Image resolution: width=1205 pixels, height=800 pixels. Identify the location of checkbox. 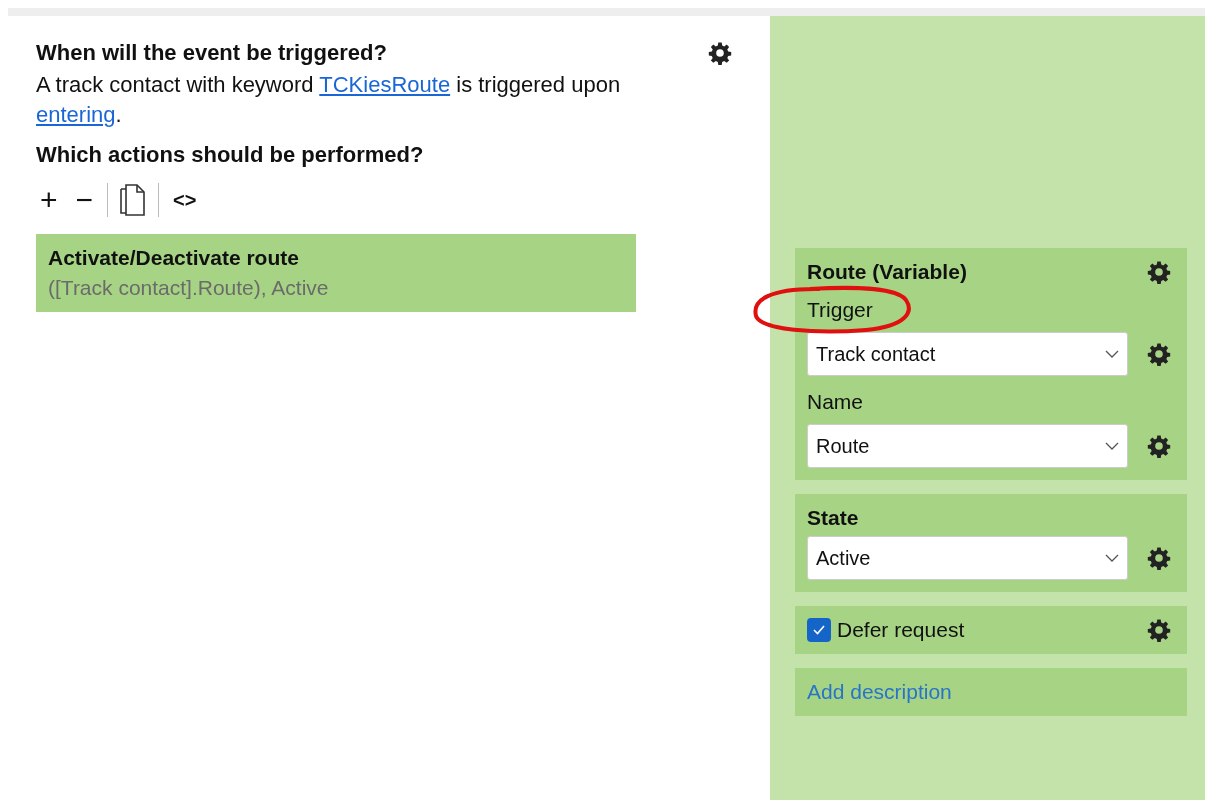
(819, 630).